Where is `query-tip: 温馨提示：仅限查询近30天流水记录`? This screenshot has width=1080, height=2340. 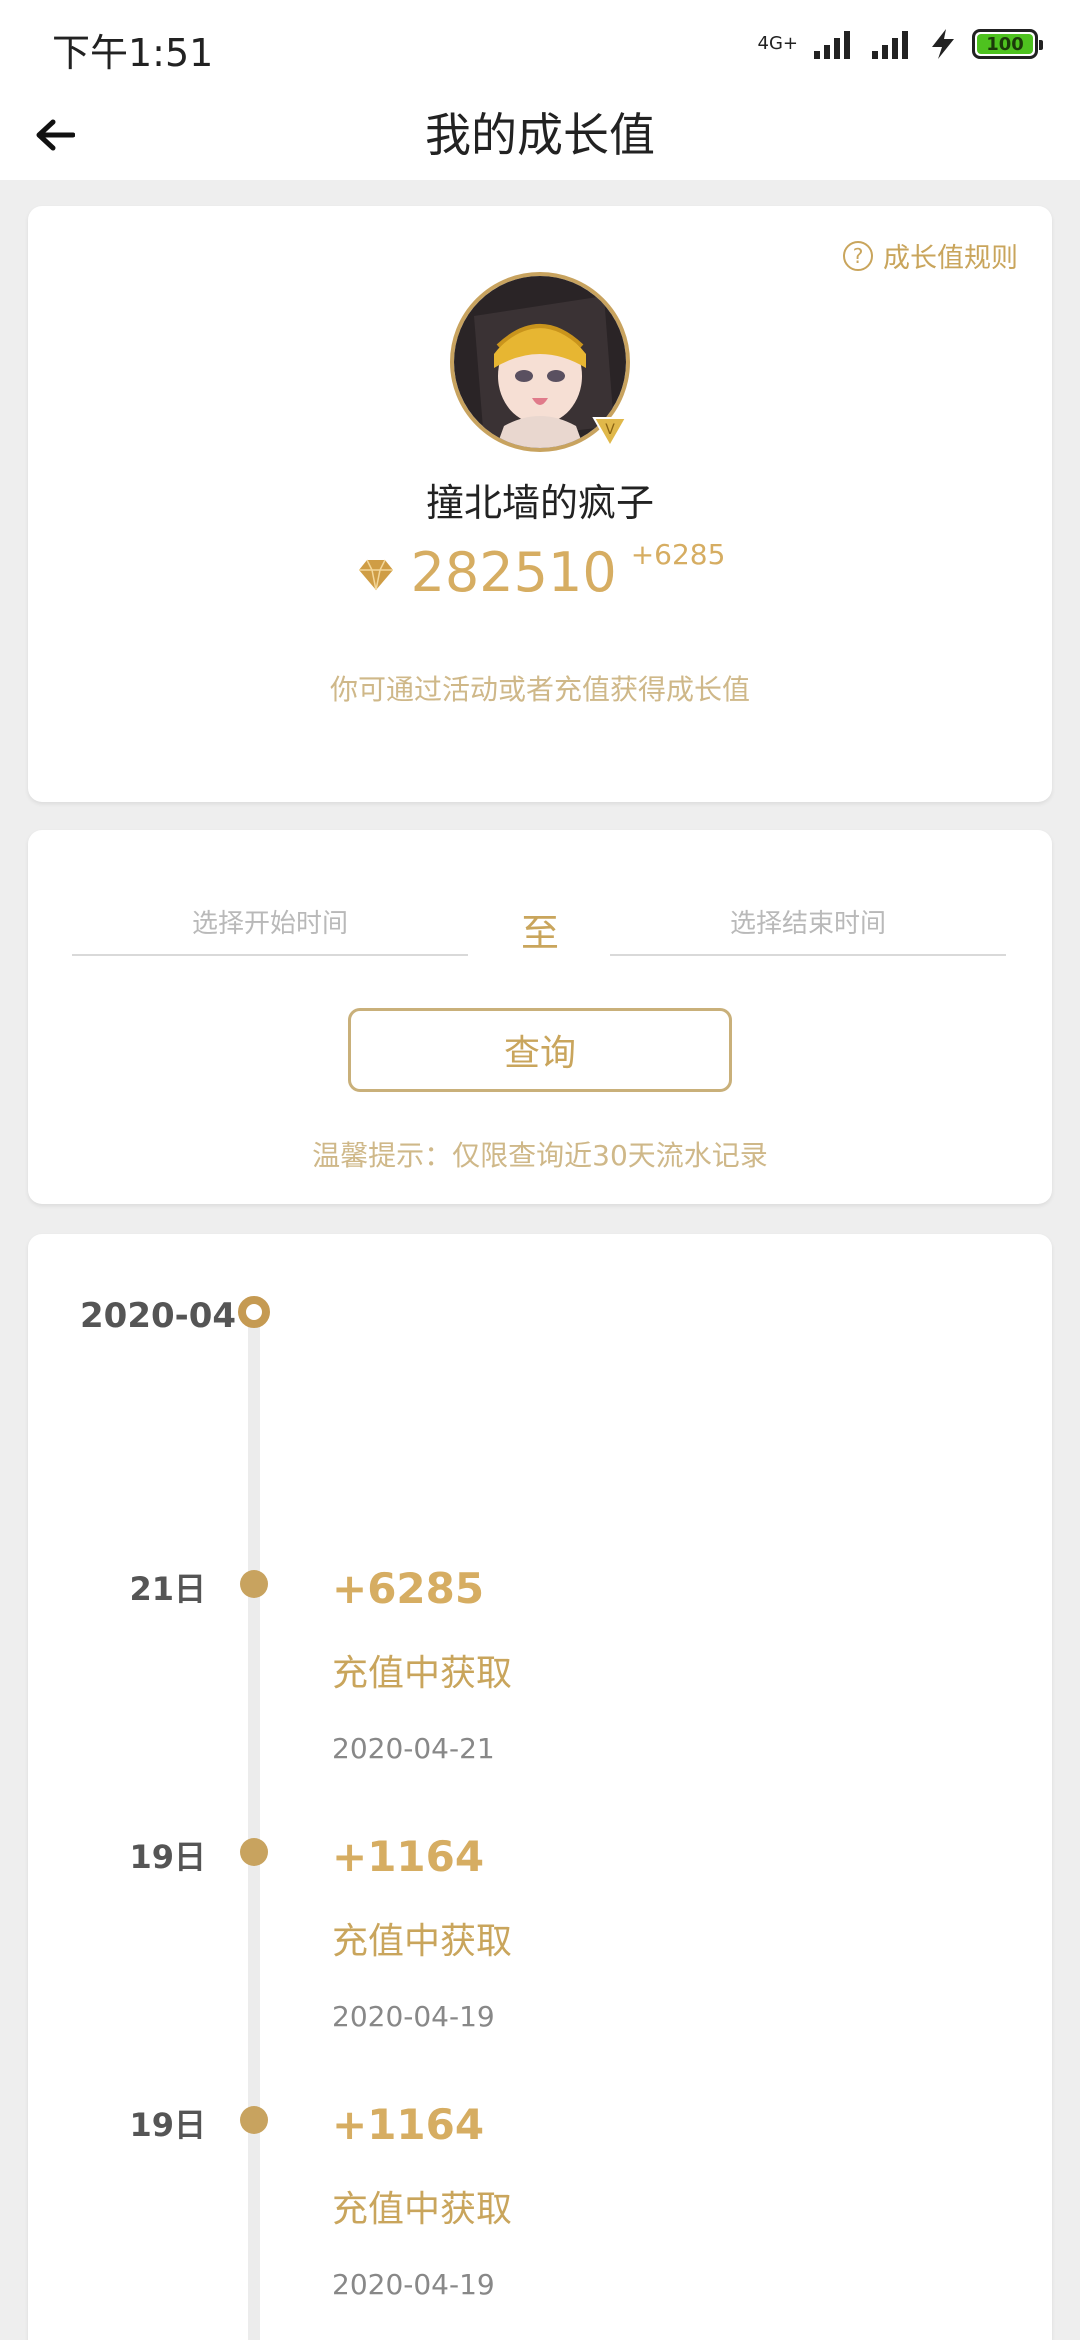
query-tip: 温馨提示：仅限查询近30天流水记录 is located at coordinates (540, 1155).